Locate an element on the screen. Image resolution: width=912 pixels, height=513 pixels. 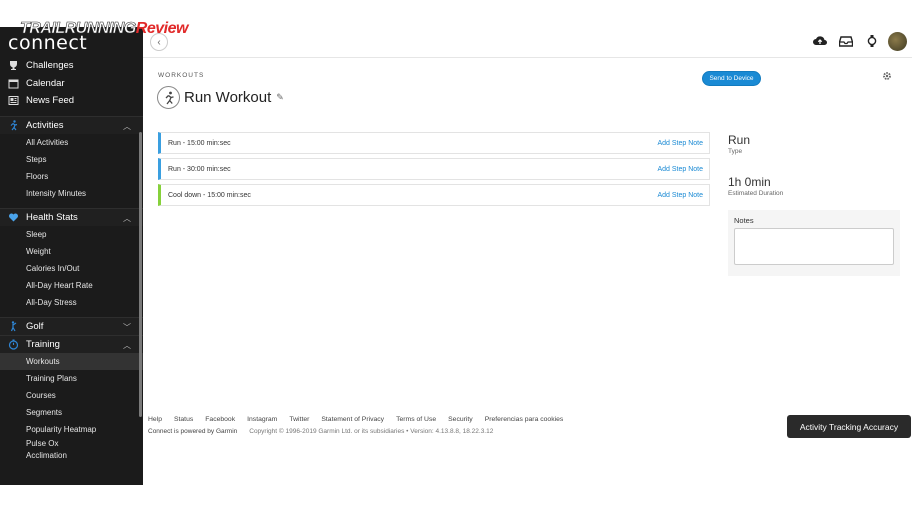
workout-title-row: Run Workout ✎ is located at coordinates (220, 97).